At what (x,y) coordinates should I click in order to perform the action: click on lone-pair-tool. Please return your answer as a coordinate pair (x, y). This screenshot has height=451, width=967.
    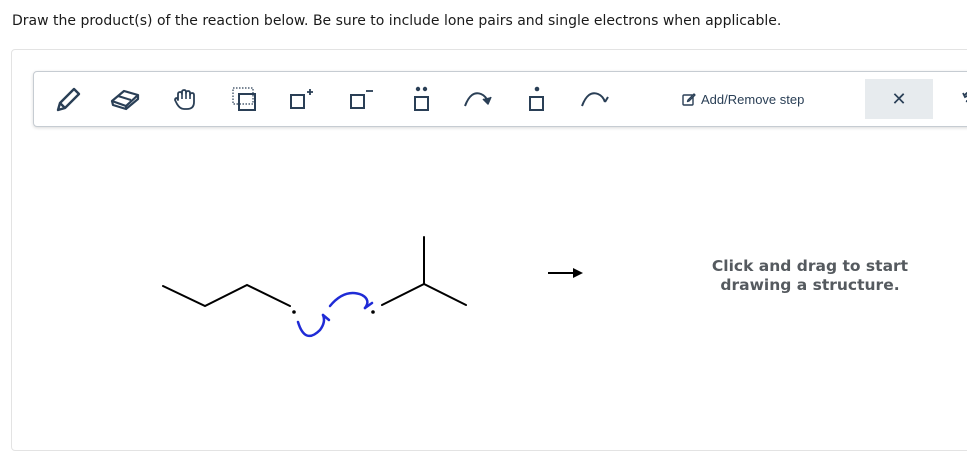
    Looking at the image, I should click on (422, 99).